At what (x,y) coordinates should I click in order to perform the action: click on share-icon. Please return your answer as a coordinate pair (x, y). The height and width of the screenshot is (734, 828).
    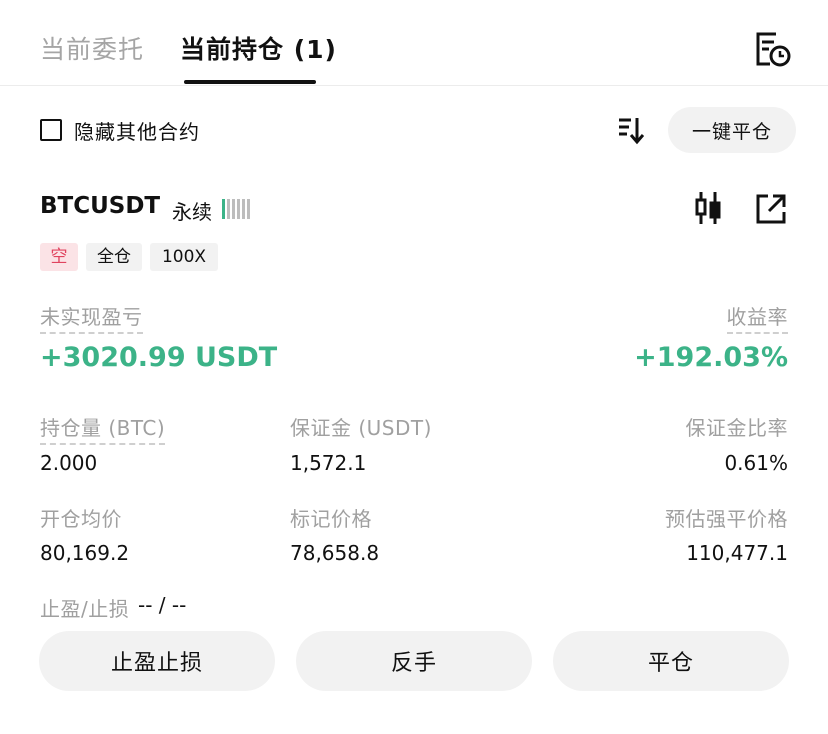
    Looking at the image, I should click on (771, 209).